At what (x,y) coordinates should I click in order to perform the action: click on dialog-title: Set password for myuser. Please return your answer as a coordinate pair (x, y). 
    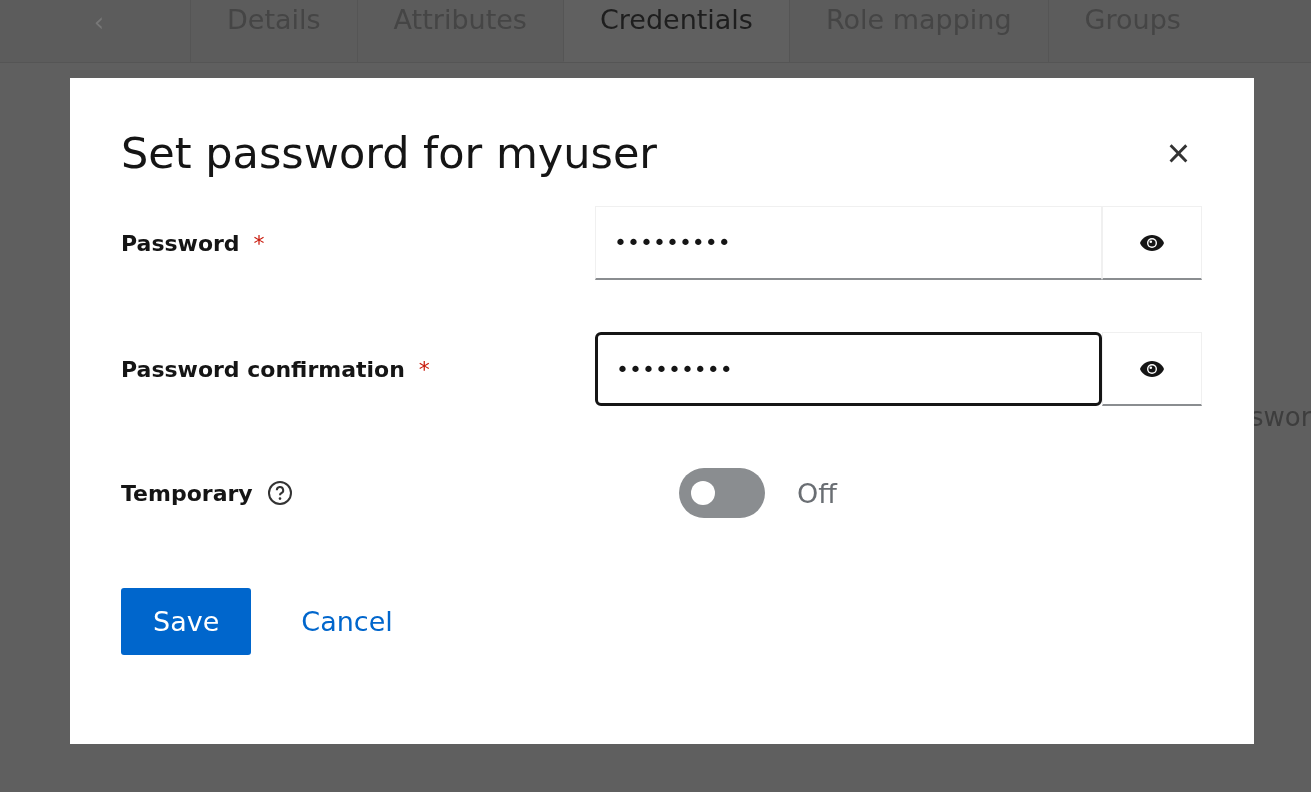
    Looking at the image, I should click on (389, 153).